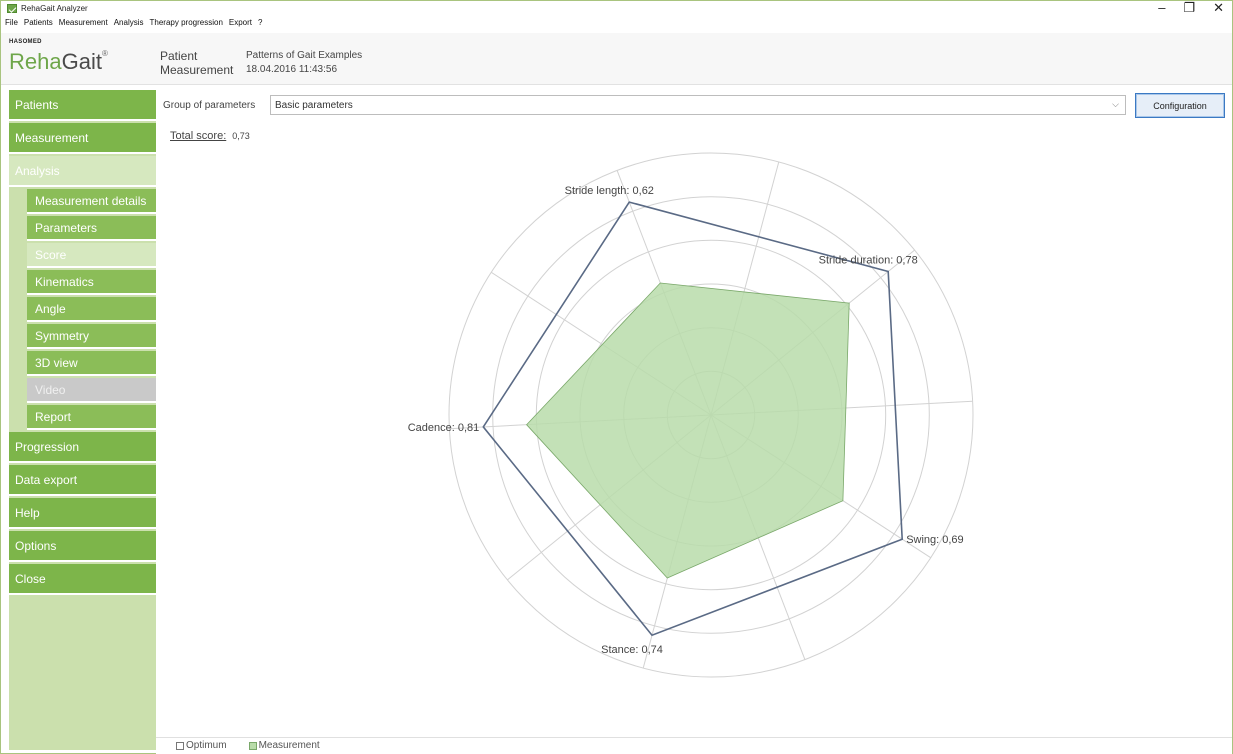 Image resolution: width=1233 pixels, height=754 pixels. Describe the element at coordinates (91, 390) in the screenshot. I see `sidebar-subitem-video: Video` at that location.